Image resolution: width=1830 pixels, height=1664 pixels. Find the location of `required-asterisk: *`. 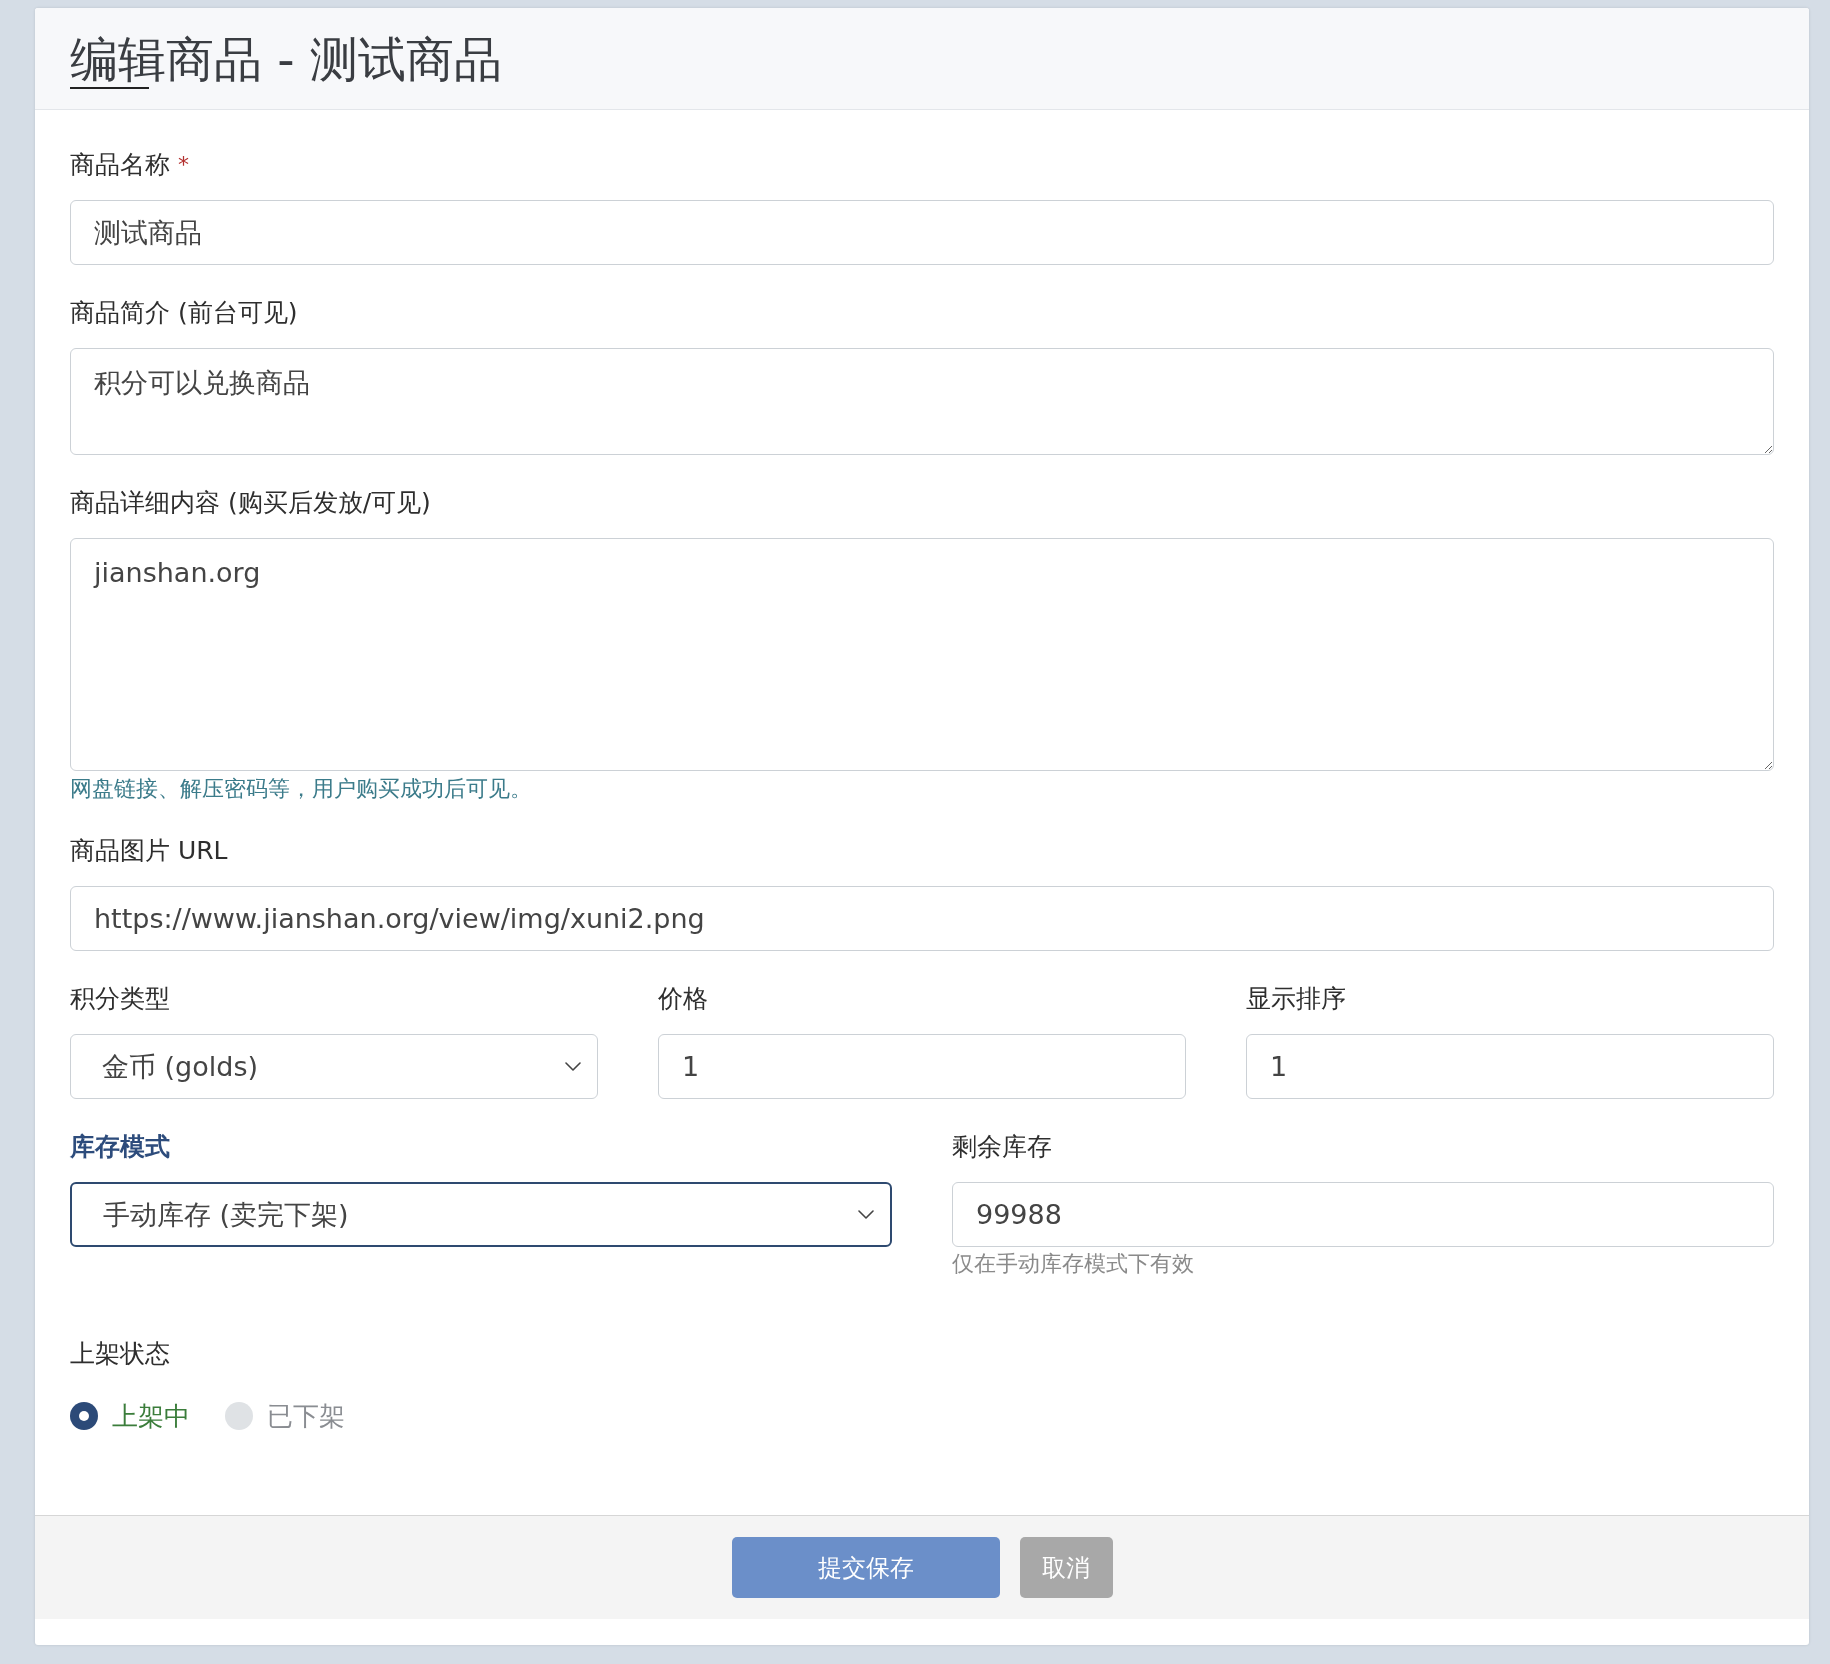

required-asterisk: * is located at coordinates (183, 165).